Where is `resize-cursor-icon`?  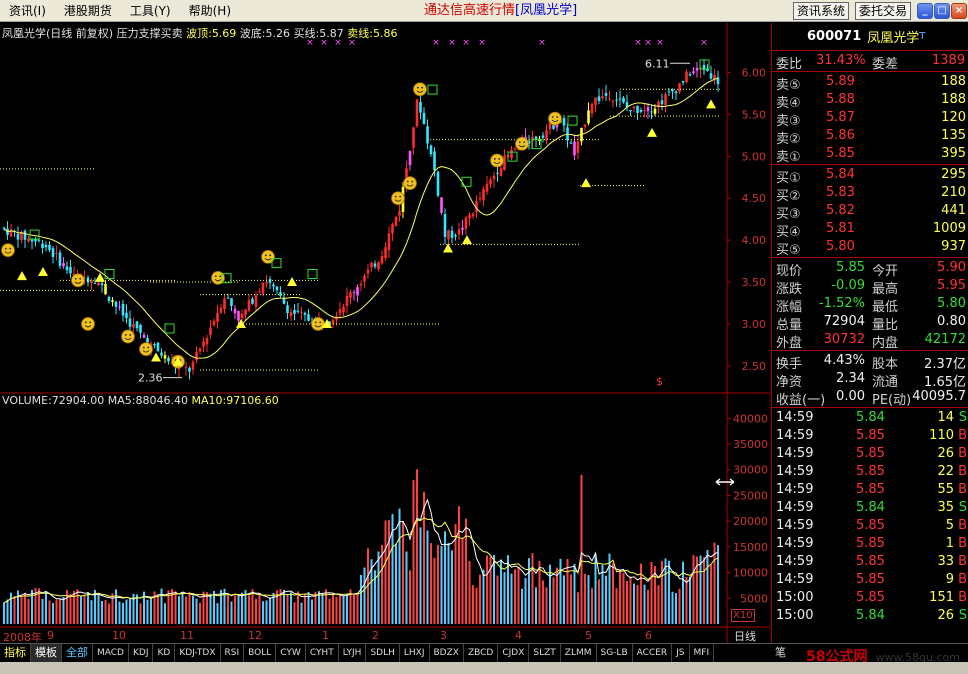
resize-cursor-icon is located at coordinates (725, 482).